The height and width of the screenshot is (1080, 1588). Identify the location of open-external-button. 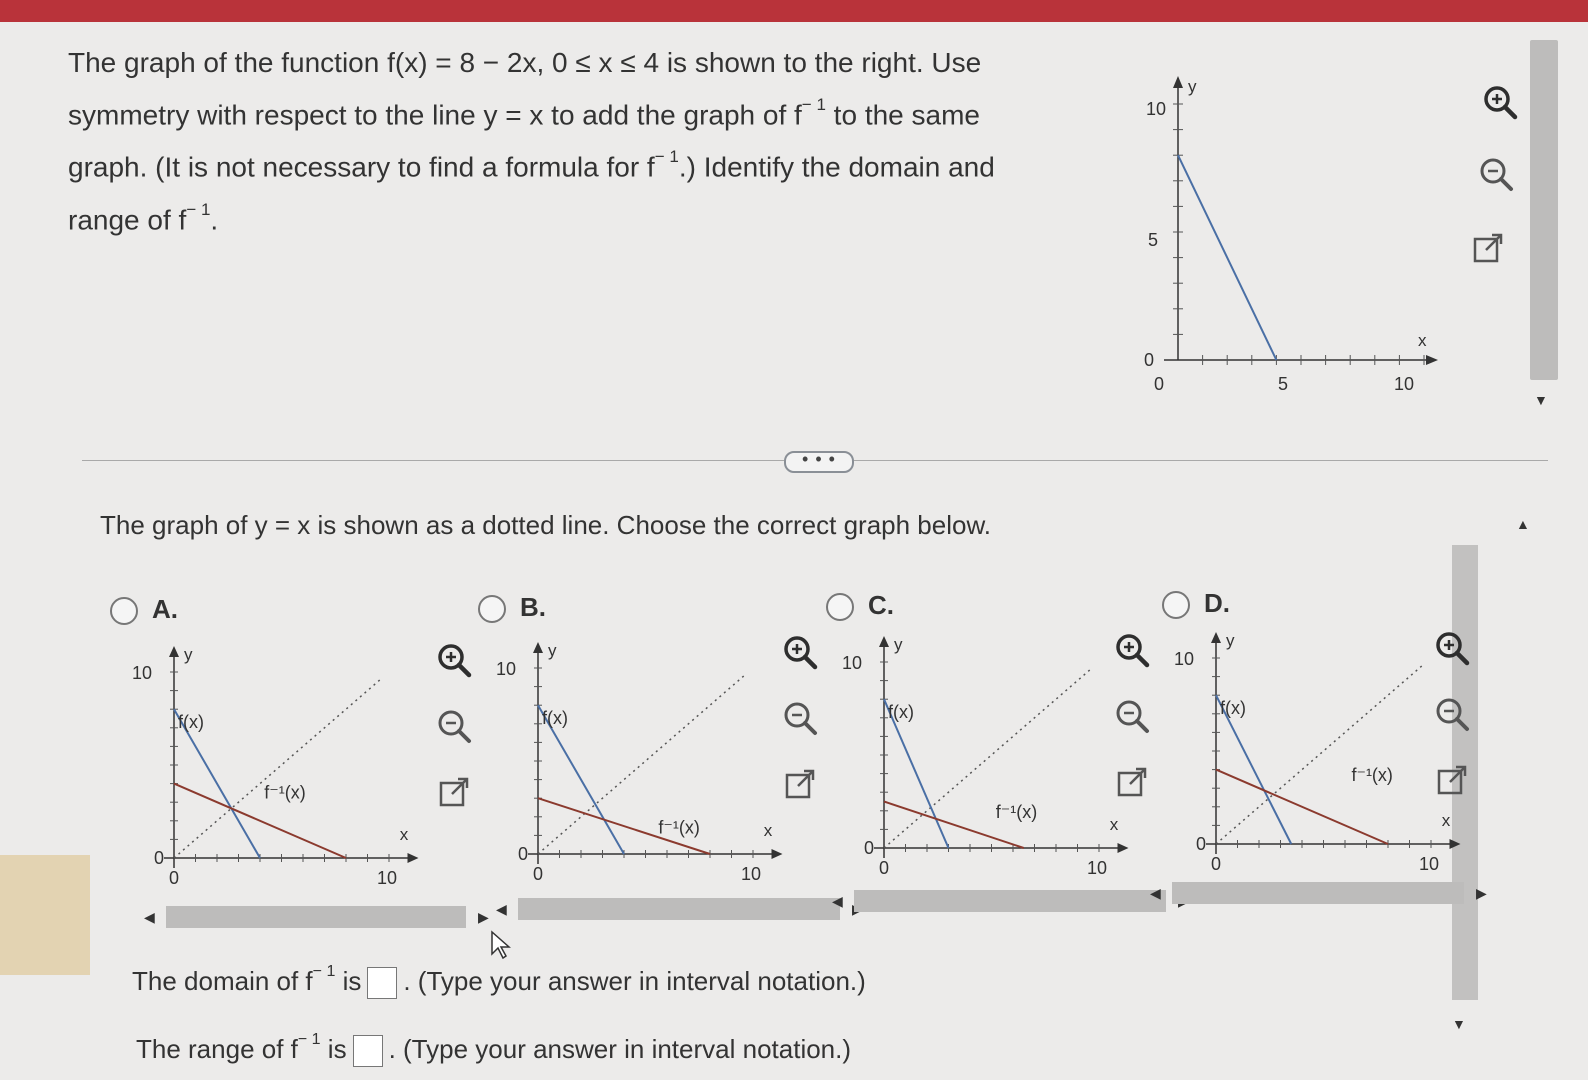
(1488, 248).